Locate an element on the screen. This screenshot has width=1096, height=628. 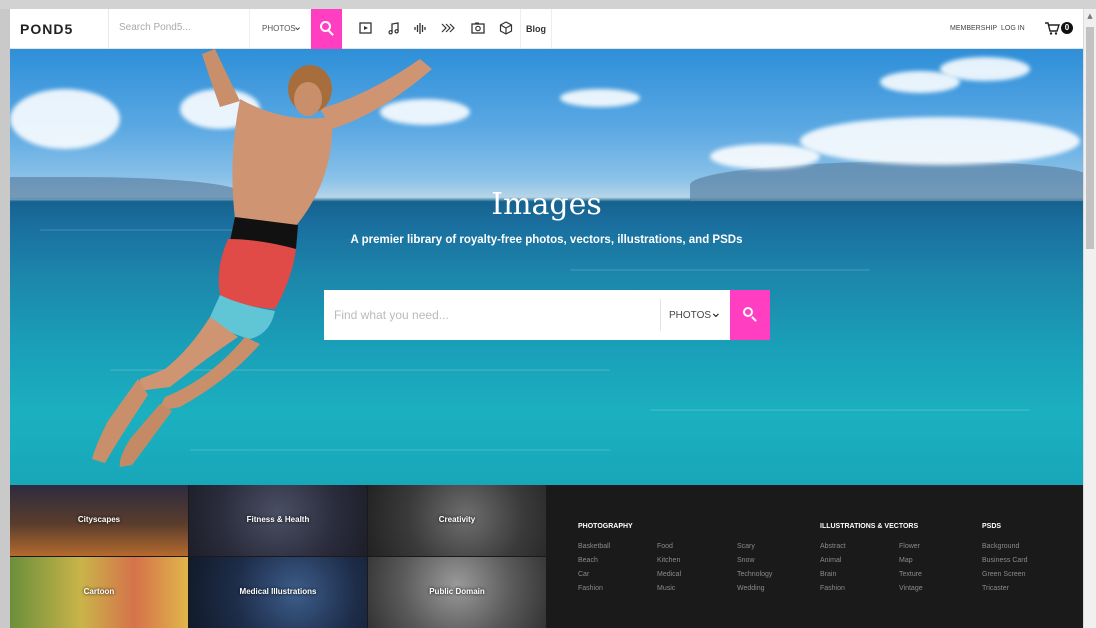
tile-medical-illustrations: Medical Illustrations is located at coordinates (278, 592).